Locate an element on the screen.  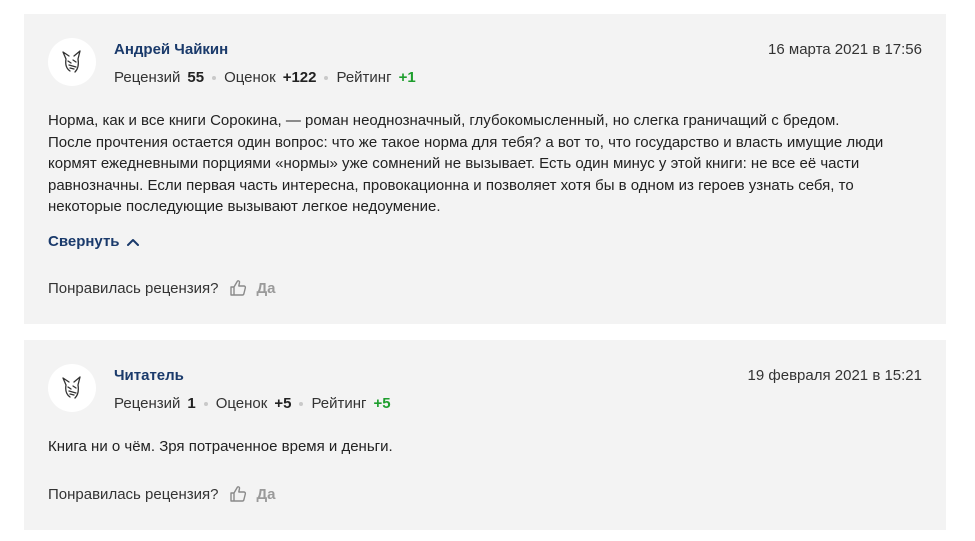
reviews-count-value: 55 is located at coordinates (196, 77).